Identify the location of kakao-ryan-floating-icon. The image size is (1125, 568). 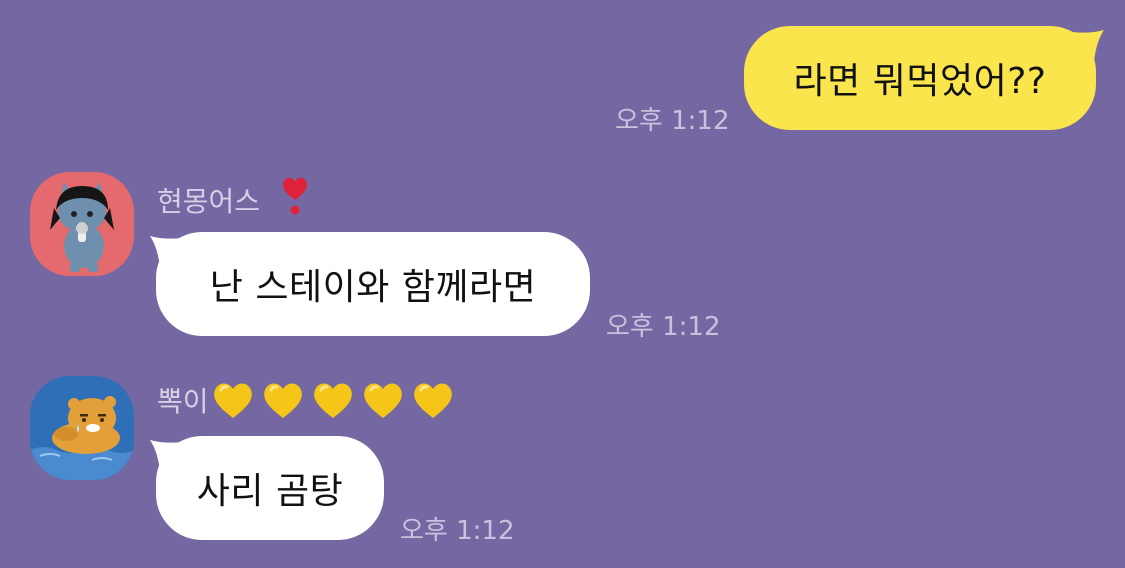
(82, 428).